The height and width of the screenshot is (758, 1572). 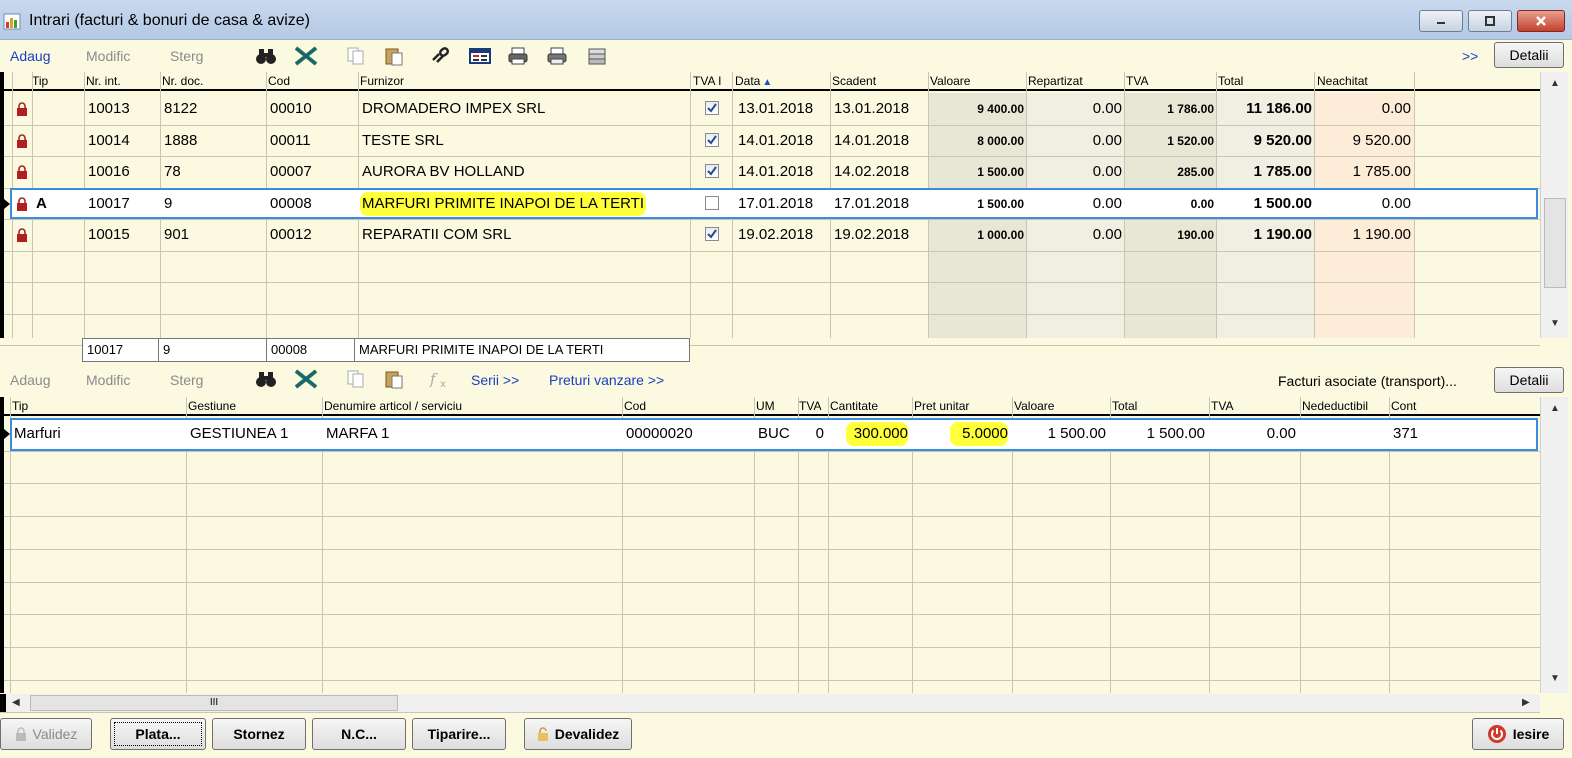 I want to click on series-link: Serii >>, so click(x=495, y=380).